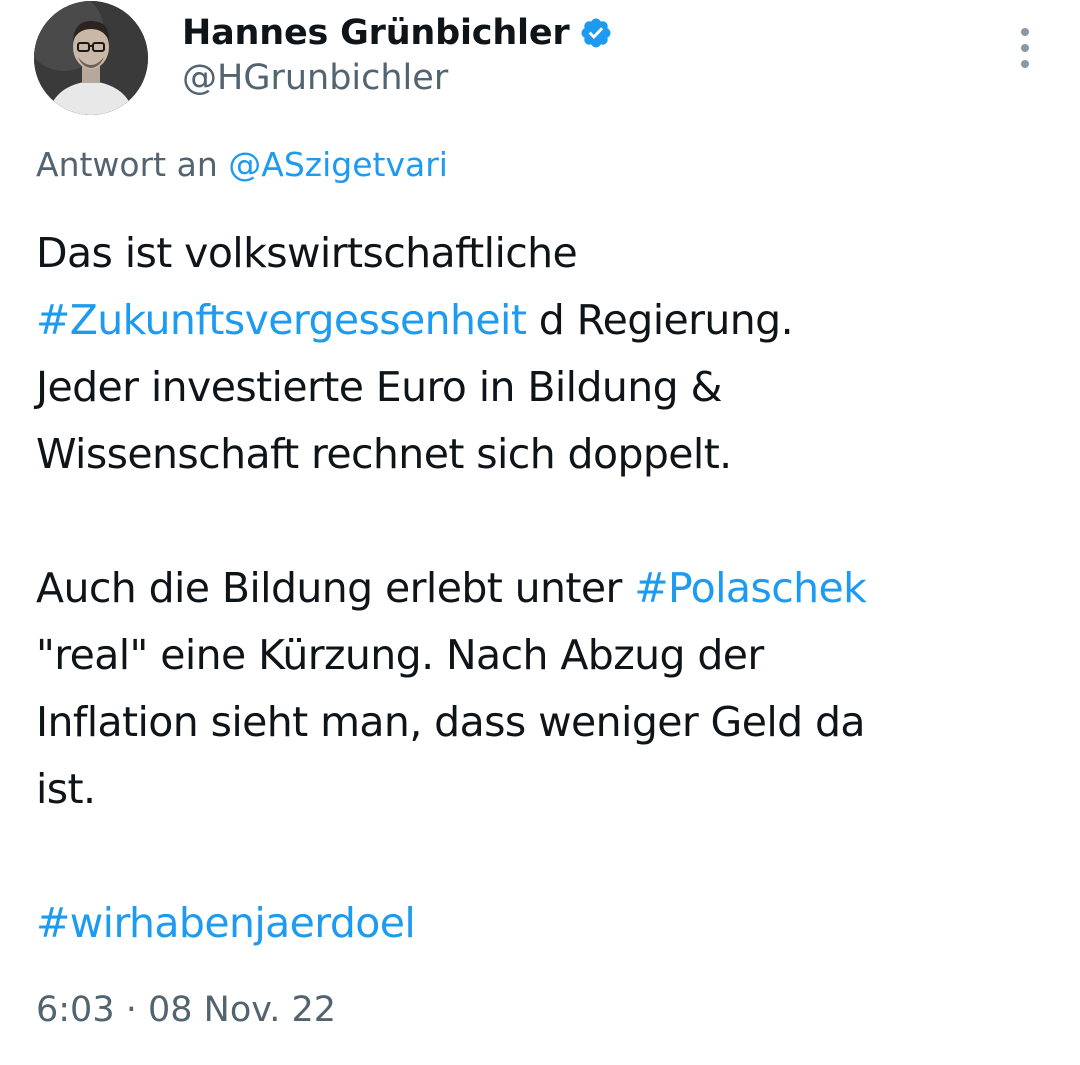 This screenshot has width=1080, height=1065. I want to click on hashtag-link: #wirhabenjaerdoel, so click(226, 923).